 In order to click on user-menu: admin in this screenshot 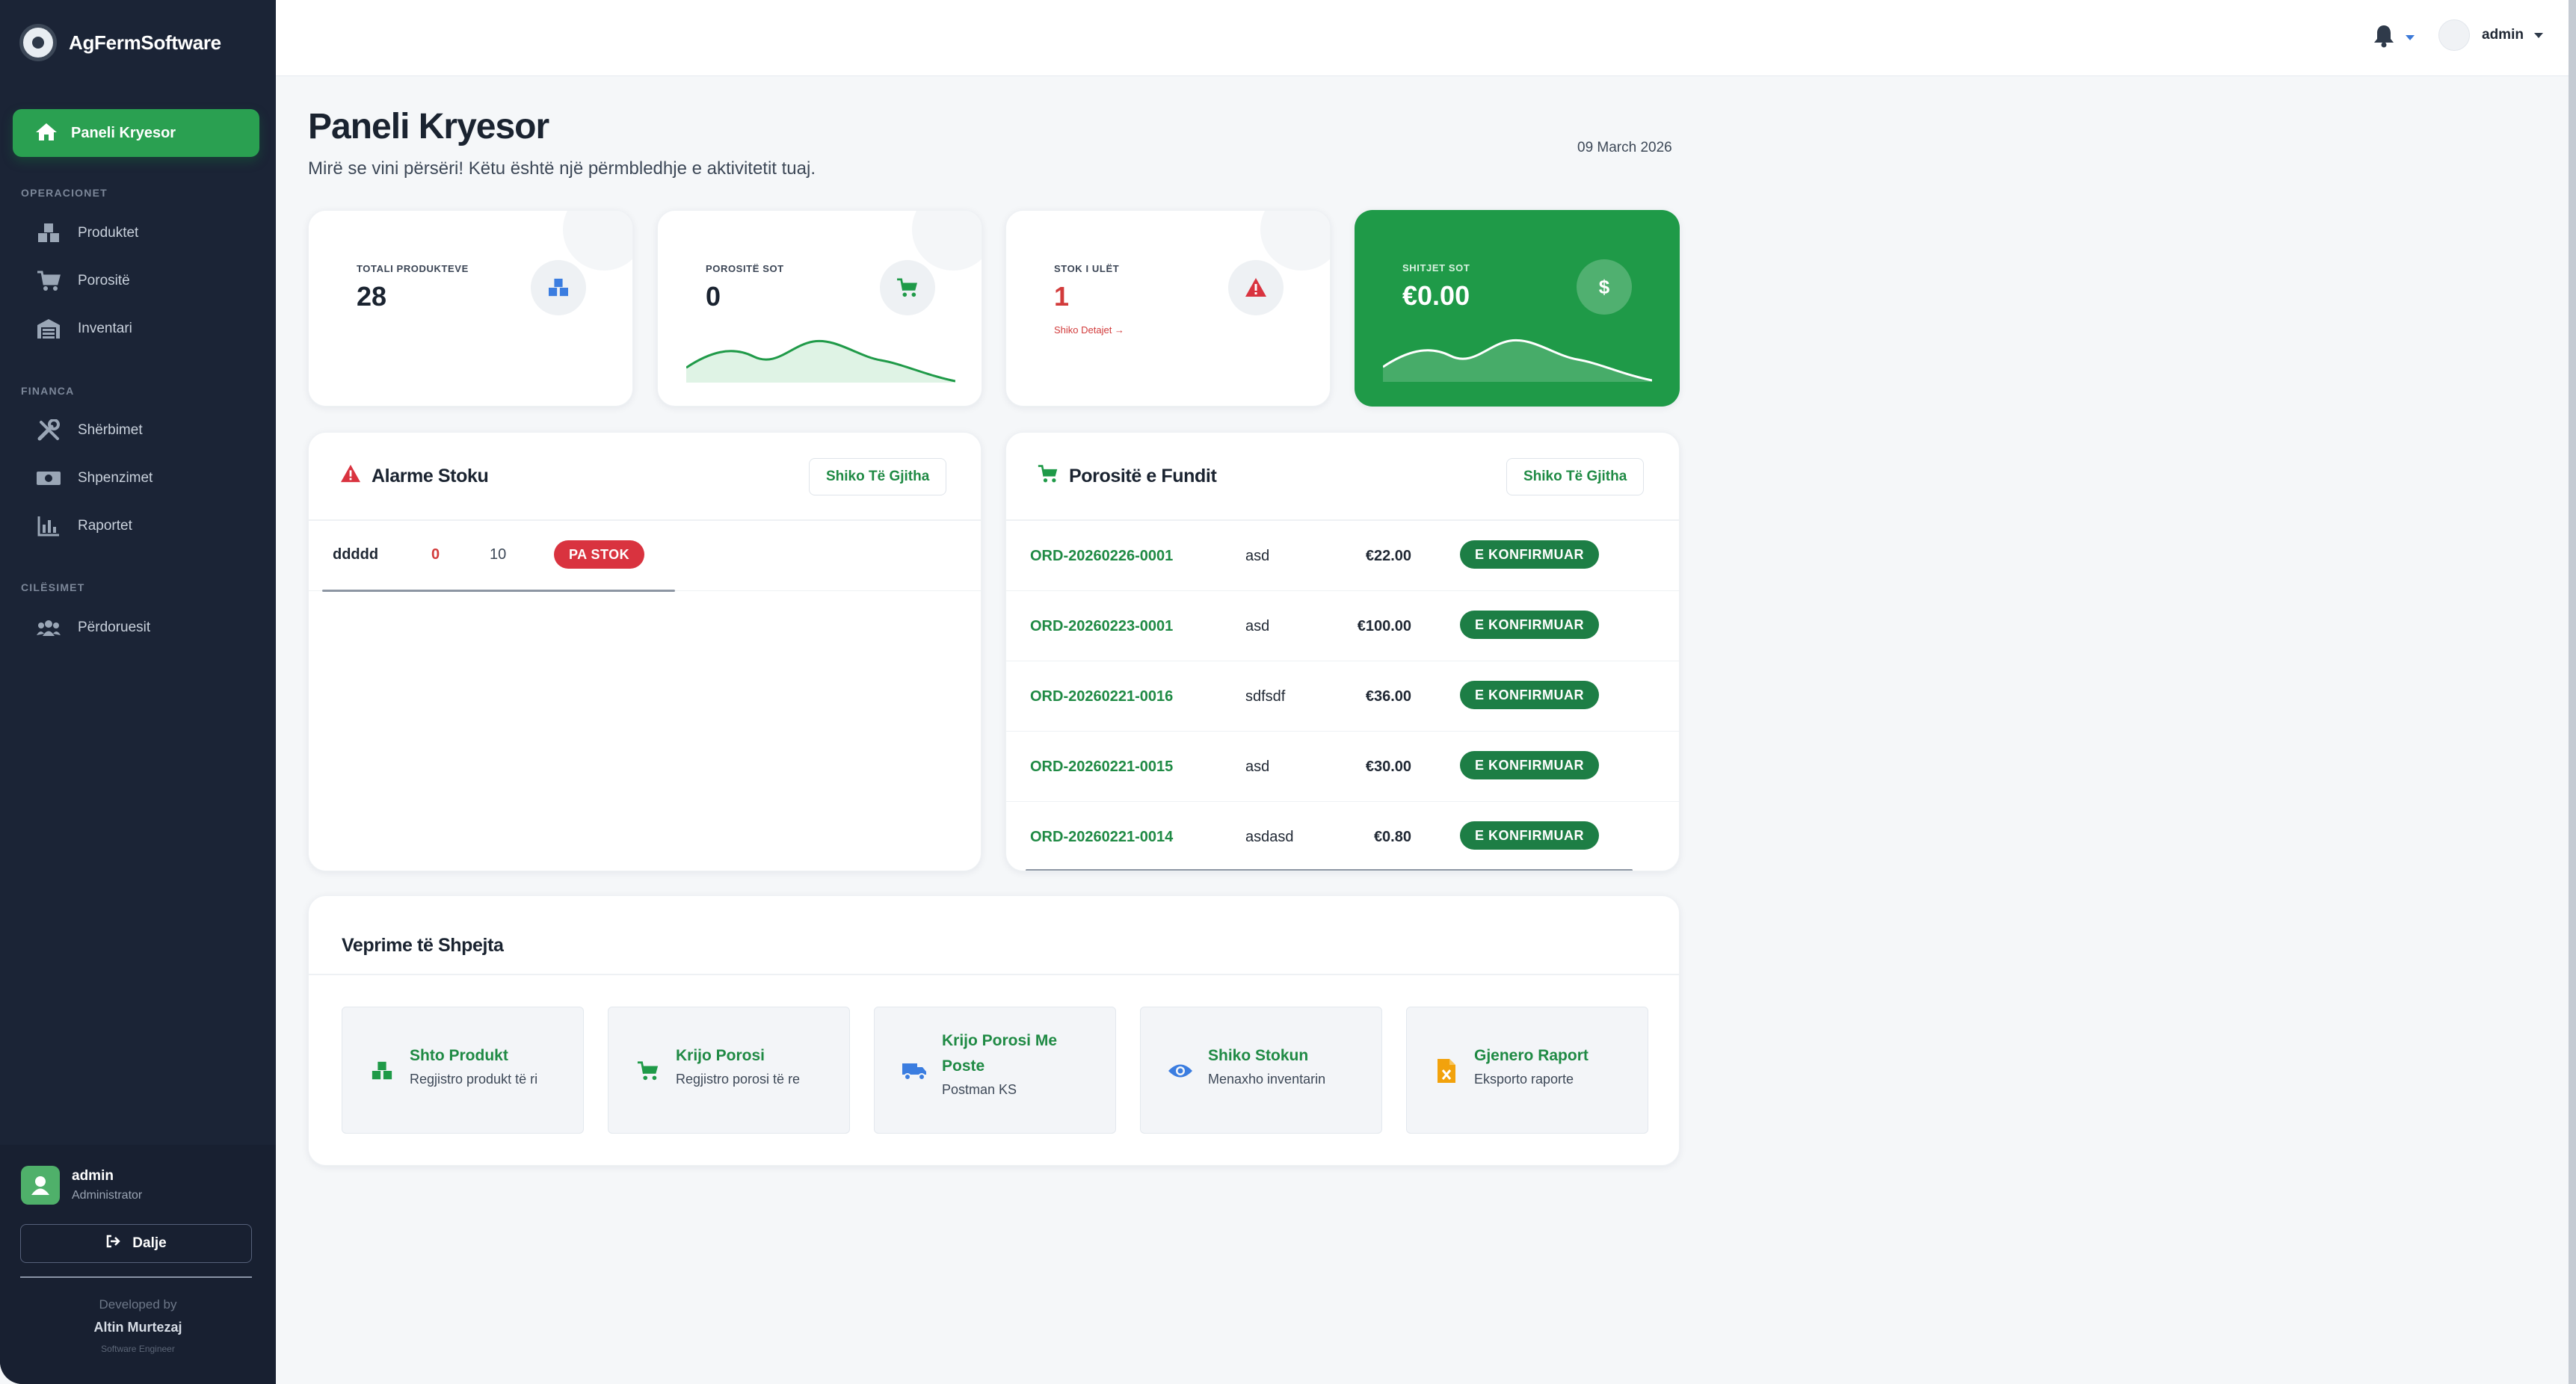, I will do `click(2490, 35)`.